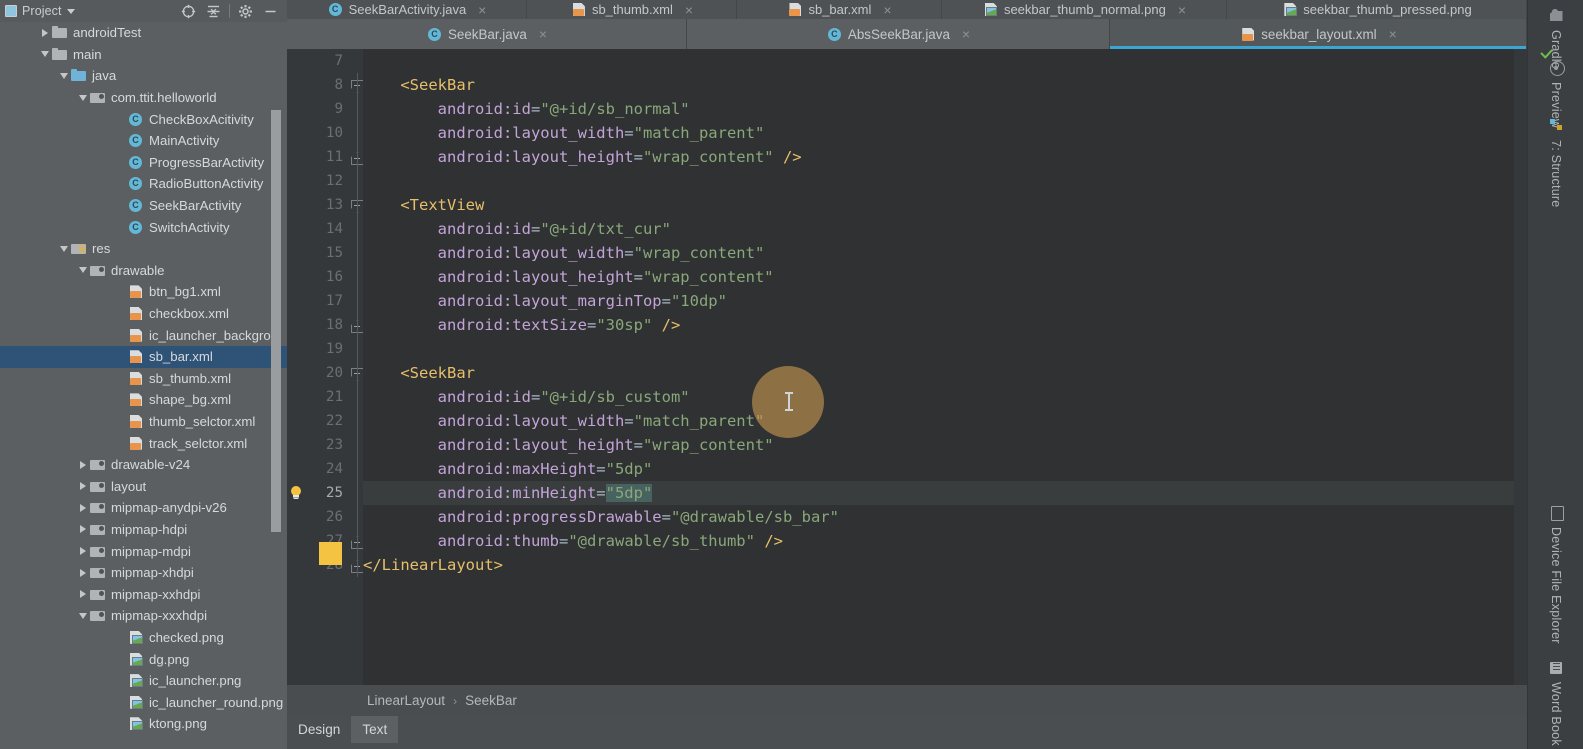 This screenshot has height=749, width=1583. Describe the element at coordinates (143, 551) in the screenshot. I see `tree-item: mipmap-mdpi` at that location.